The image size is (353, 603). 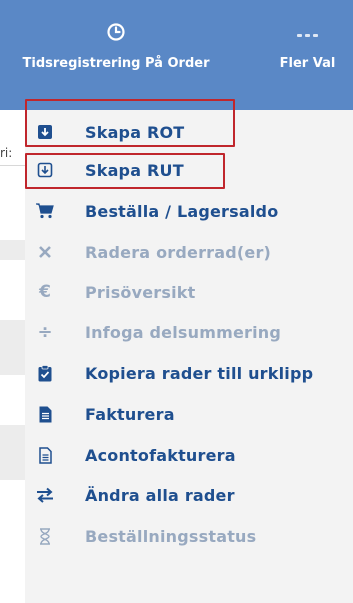 I want to click on menu-item-label: Beställa / Lagersaldo, so click(x=182, y=211).